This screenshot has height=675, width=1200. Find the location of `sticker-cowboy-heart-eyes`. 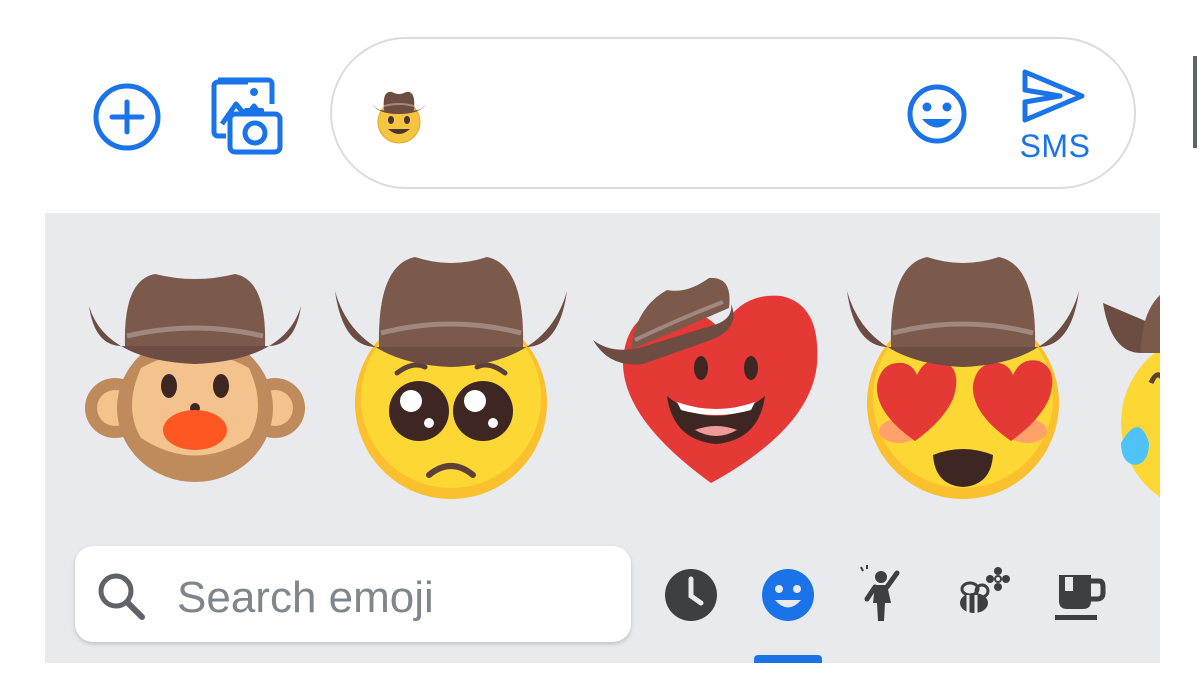

sticker-cowboy-heart-eyes is located at coordinates (963, 378).